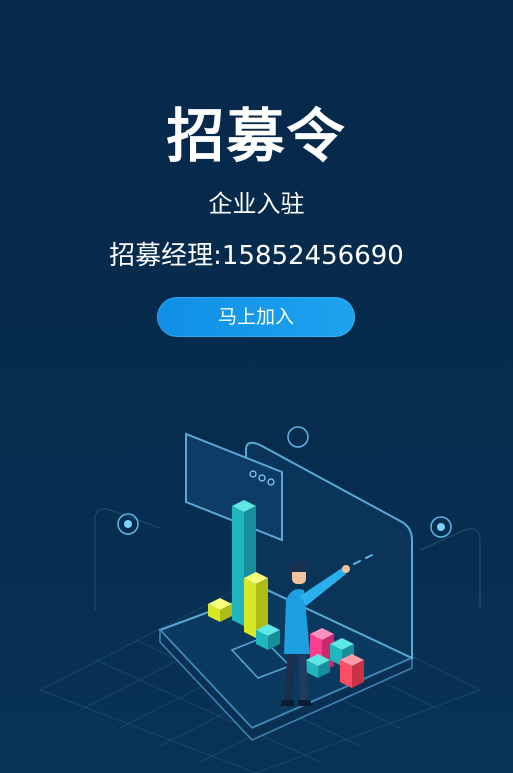 This screenshot has width=513, height=773. Describe the element at coordinates (256, 136) in the screenshot. I see `page-title: 招募令` at that location.